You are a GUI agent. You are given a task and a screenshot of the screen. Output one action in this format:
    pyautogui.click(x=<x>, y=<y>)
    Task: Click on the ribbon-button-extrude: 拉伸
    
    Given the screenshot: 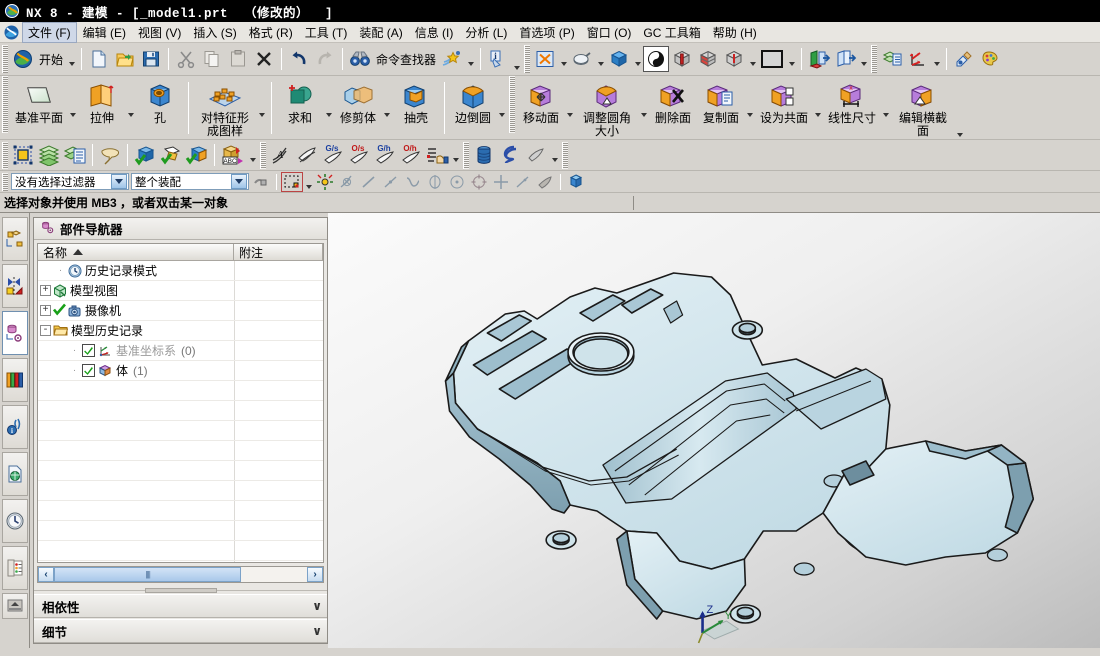 What is the action you would take?
    pyautogui.click(x=102, y=107)
    